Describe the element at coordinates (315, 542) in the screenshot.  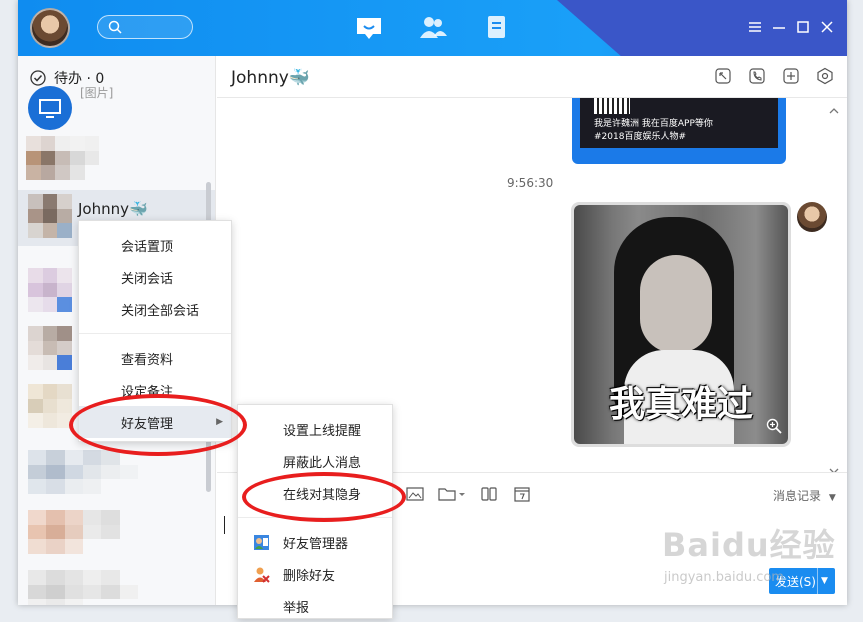
I see `submenu-item-friend-manager: 好友管理器` at that location.